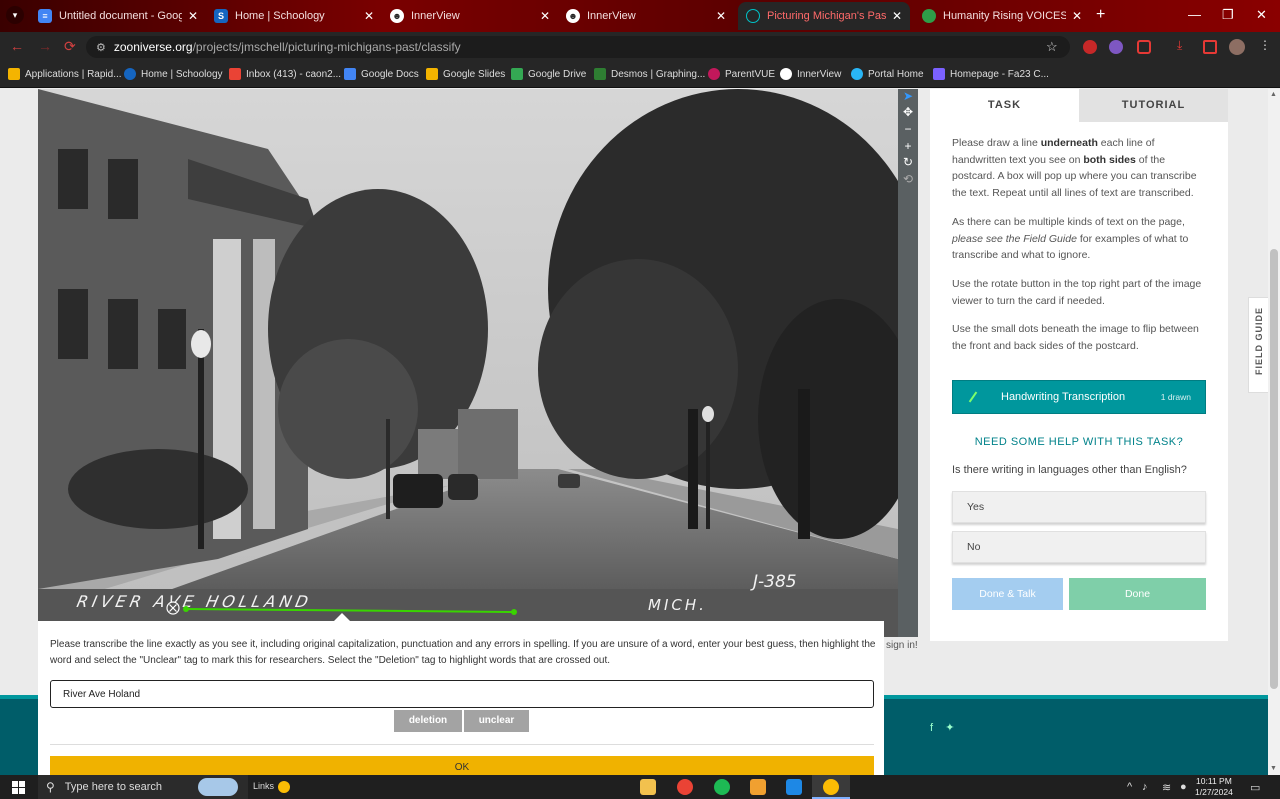 The width and height of the screenshot is (1280, 799). I want to click on answer-yes: Yes, so click(1079, 507).